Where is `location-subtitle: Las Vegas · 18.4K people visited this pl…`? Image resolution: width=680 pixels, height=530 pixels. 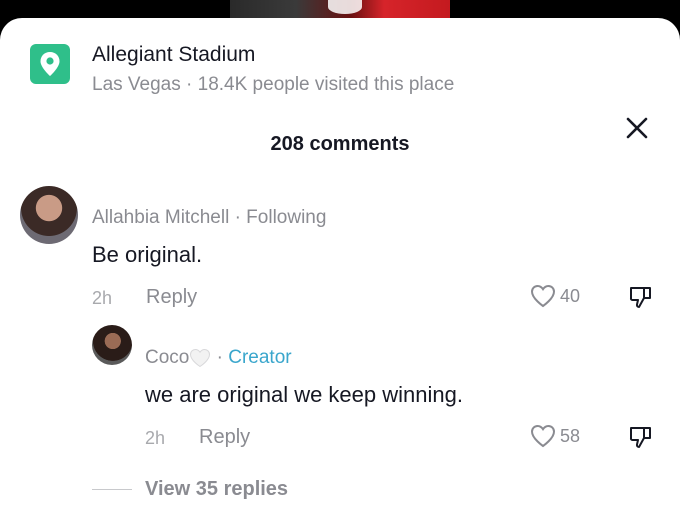
location-subtitle: Las Vegas · 18.4K people visited this pl… is located at coordinates (273, 84).